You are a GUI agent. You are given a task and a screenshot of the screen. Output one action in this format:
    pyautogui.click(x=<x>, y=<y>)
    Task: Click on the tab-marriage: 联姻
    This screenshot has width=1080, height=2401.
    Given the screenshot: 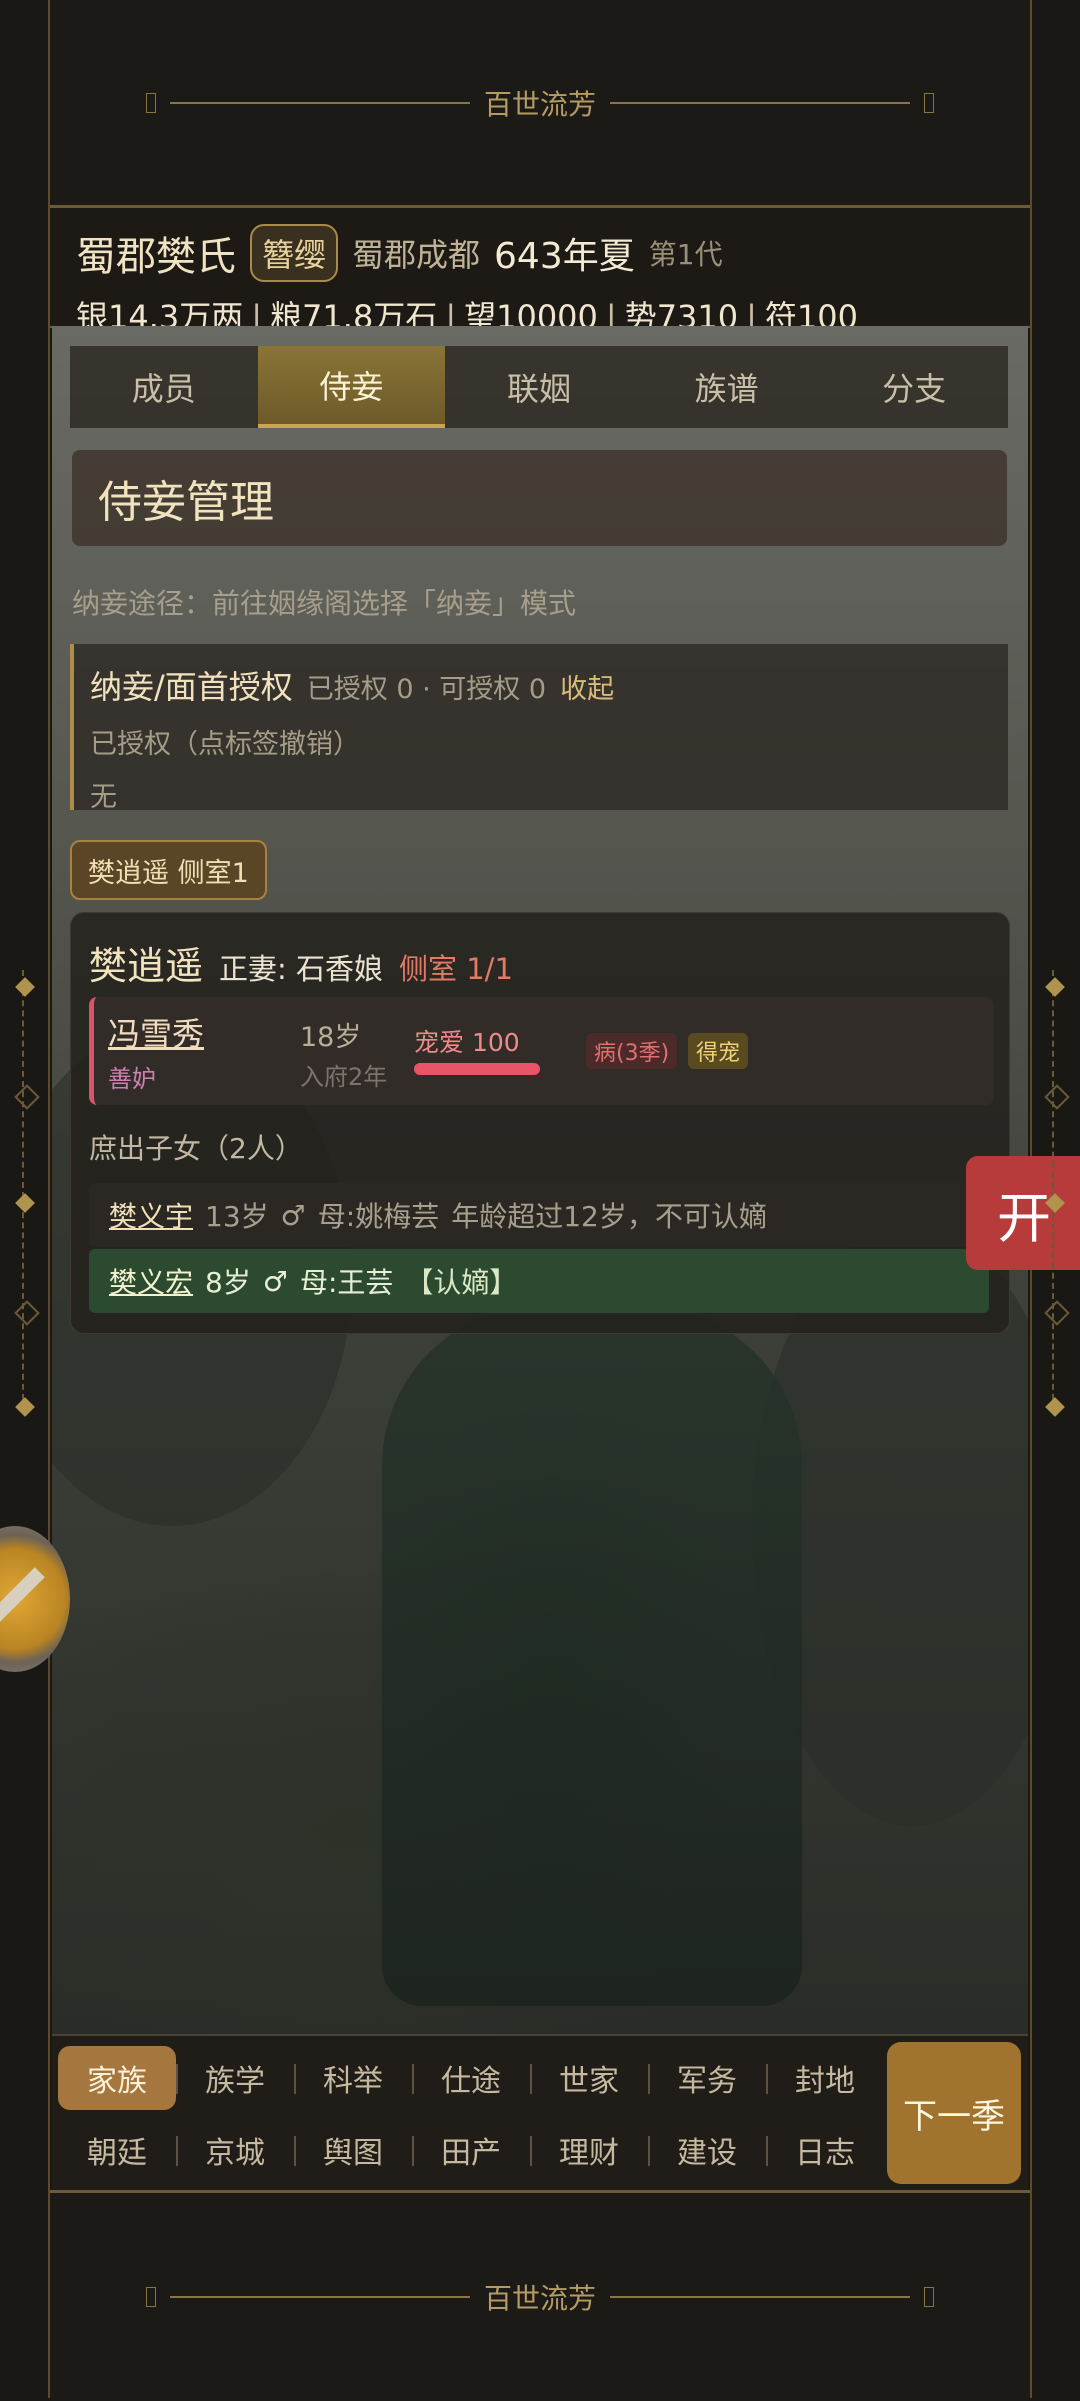 What is the action you would take?
    pyautogui.click(x=539, y=387)
    